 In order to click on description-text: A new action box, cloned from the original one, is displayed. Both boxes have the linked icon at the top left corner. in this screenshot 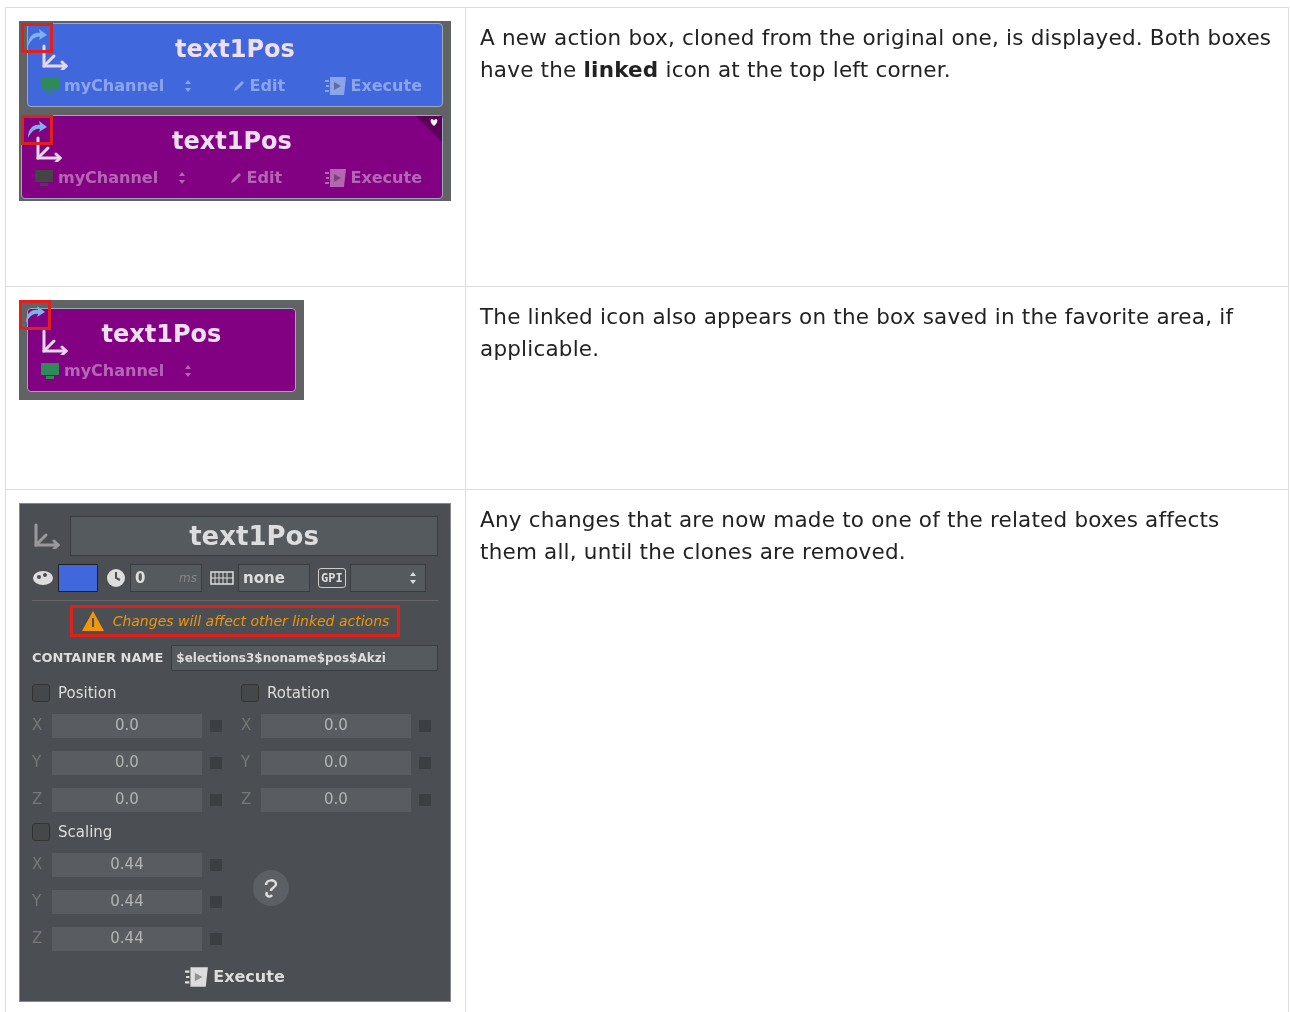, I will do `click(876, 54)`.